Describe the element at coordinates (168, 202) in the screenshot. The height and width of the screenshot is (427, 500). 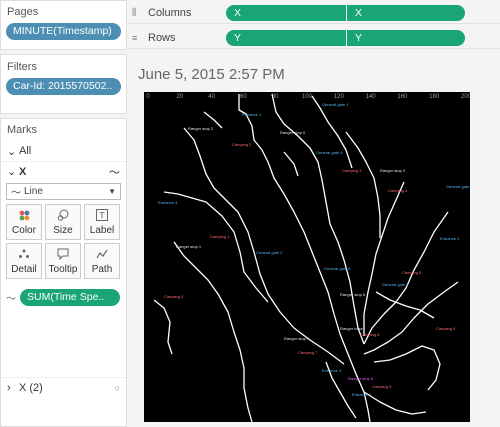
I see `map-label: Entrance 4` at that location.